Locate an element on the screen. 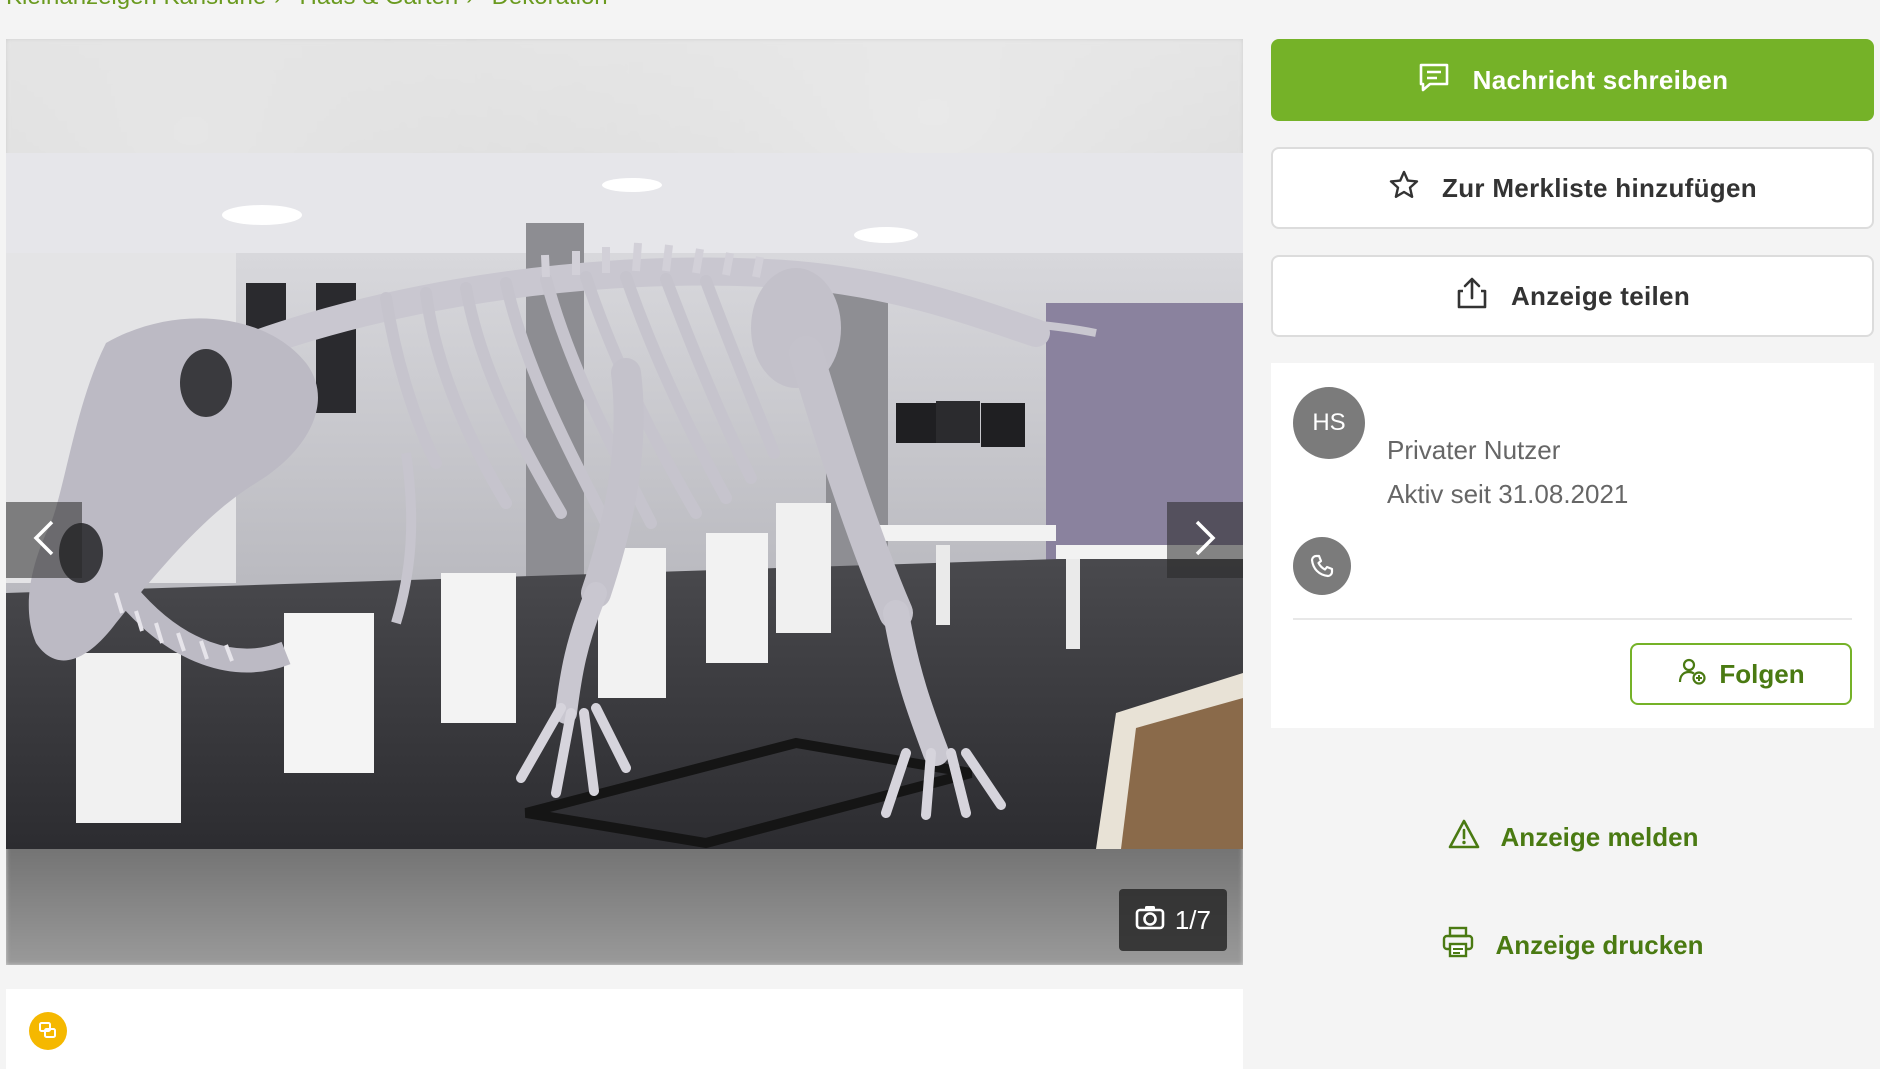 Image resolution: width=1880 pixels, height=1069 pixels. write-message-button: Nachricht schreiben is located at coordinates (1572, 80).